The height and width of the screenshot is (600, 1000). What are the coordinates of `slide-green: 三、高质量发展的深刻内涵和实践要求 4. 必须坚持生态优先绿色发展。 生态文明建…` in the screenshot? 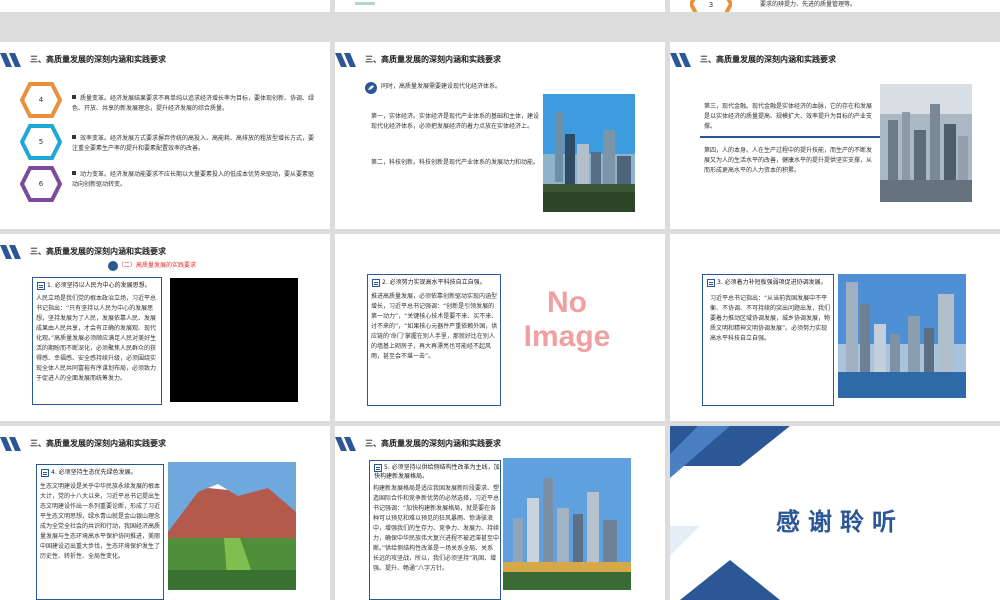 It's located at (165, 513).